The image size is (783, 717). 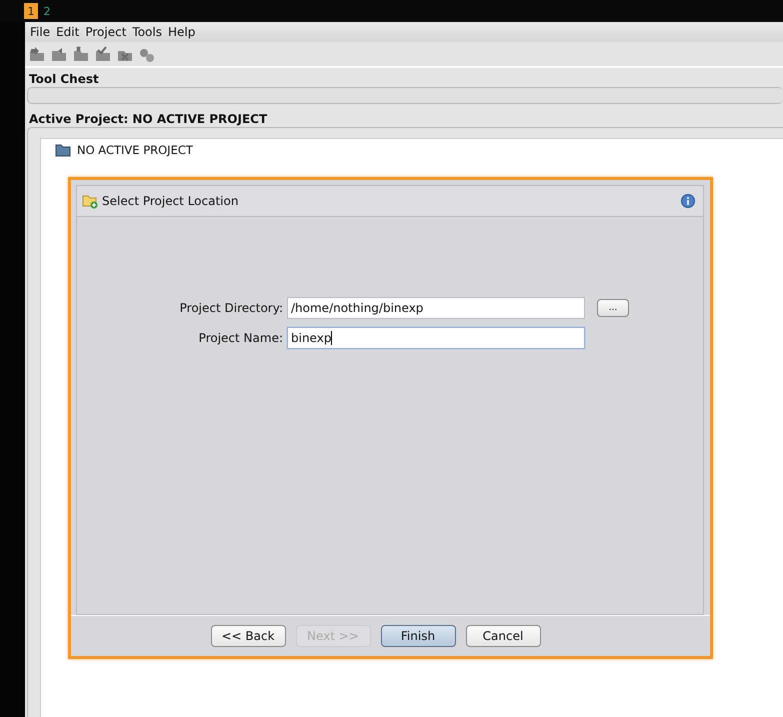 What do you see at coordinates (47, 11) in the screenshot?
I see `workspace-tag: 2` at bounding box center [47, 11].